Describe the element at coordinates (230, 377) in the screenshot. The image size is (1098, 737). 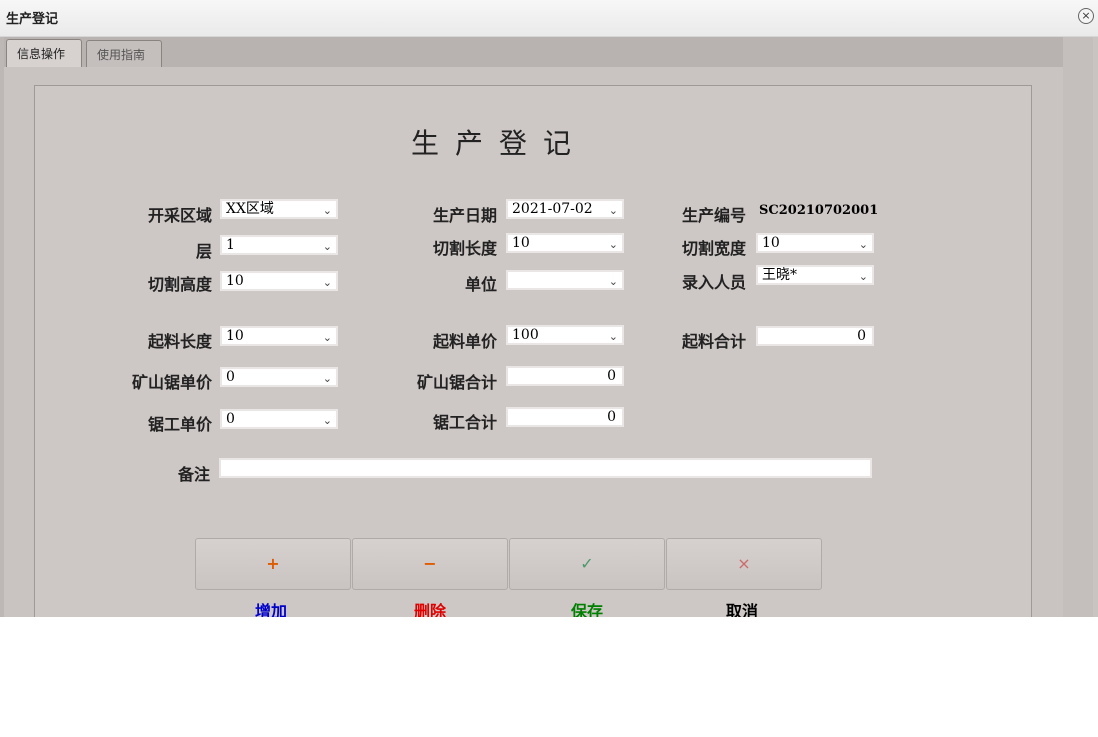
I see `mine-saw-price-value: 0` at that location.